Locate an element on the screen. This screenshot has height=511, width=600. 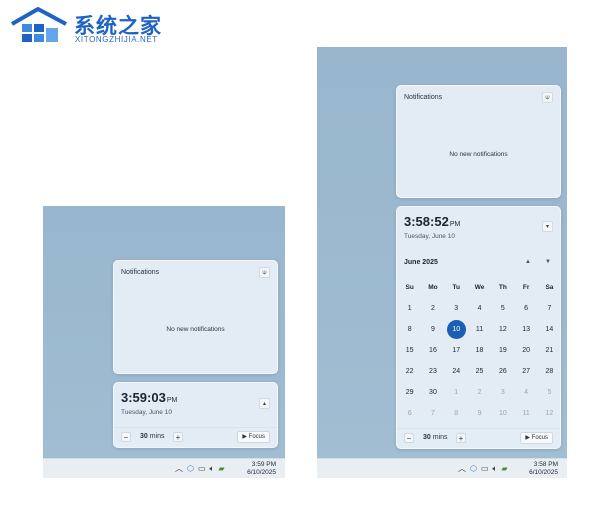
calendar-day-number: 15 is located at coordinates (409, 350).